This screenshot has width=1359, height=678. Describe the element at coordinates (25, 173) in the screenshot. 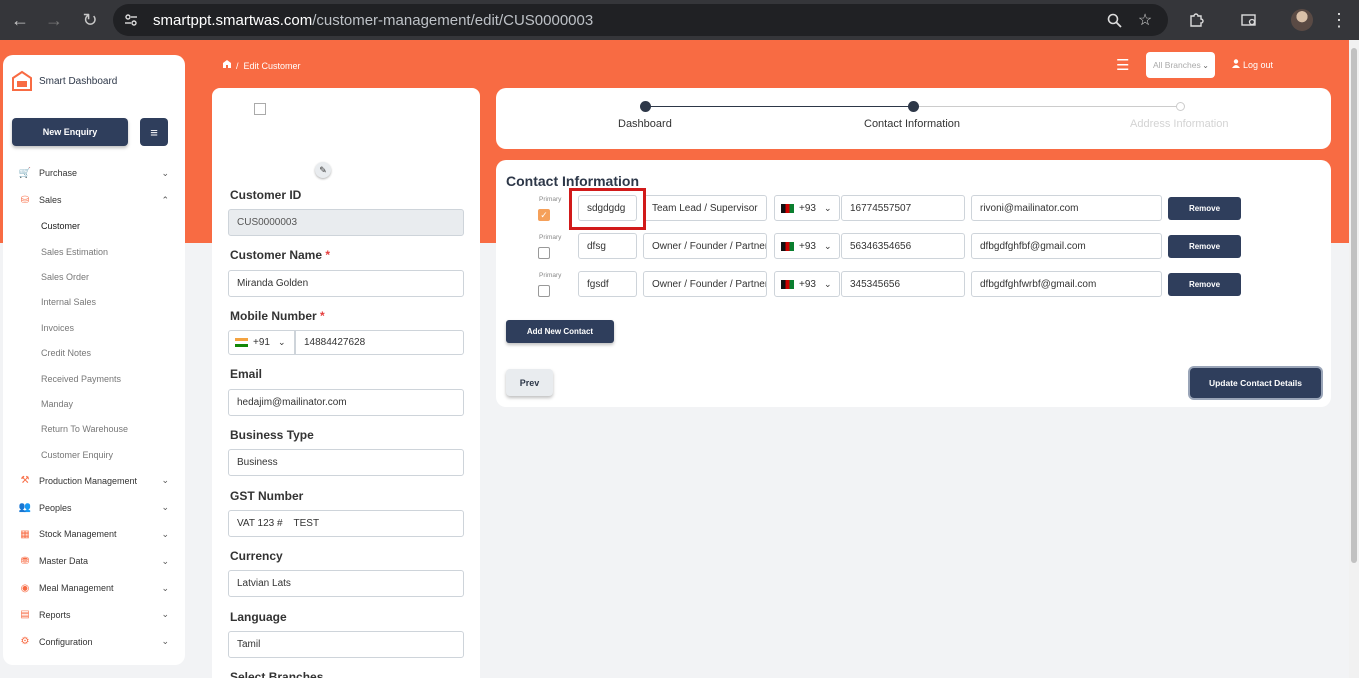

I see `cart-icon: 🛒` at that location.